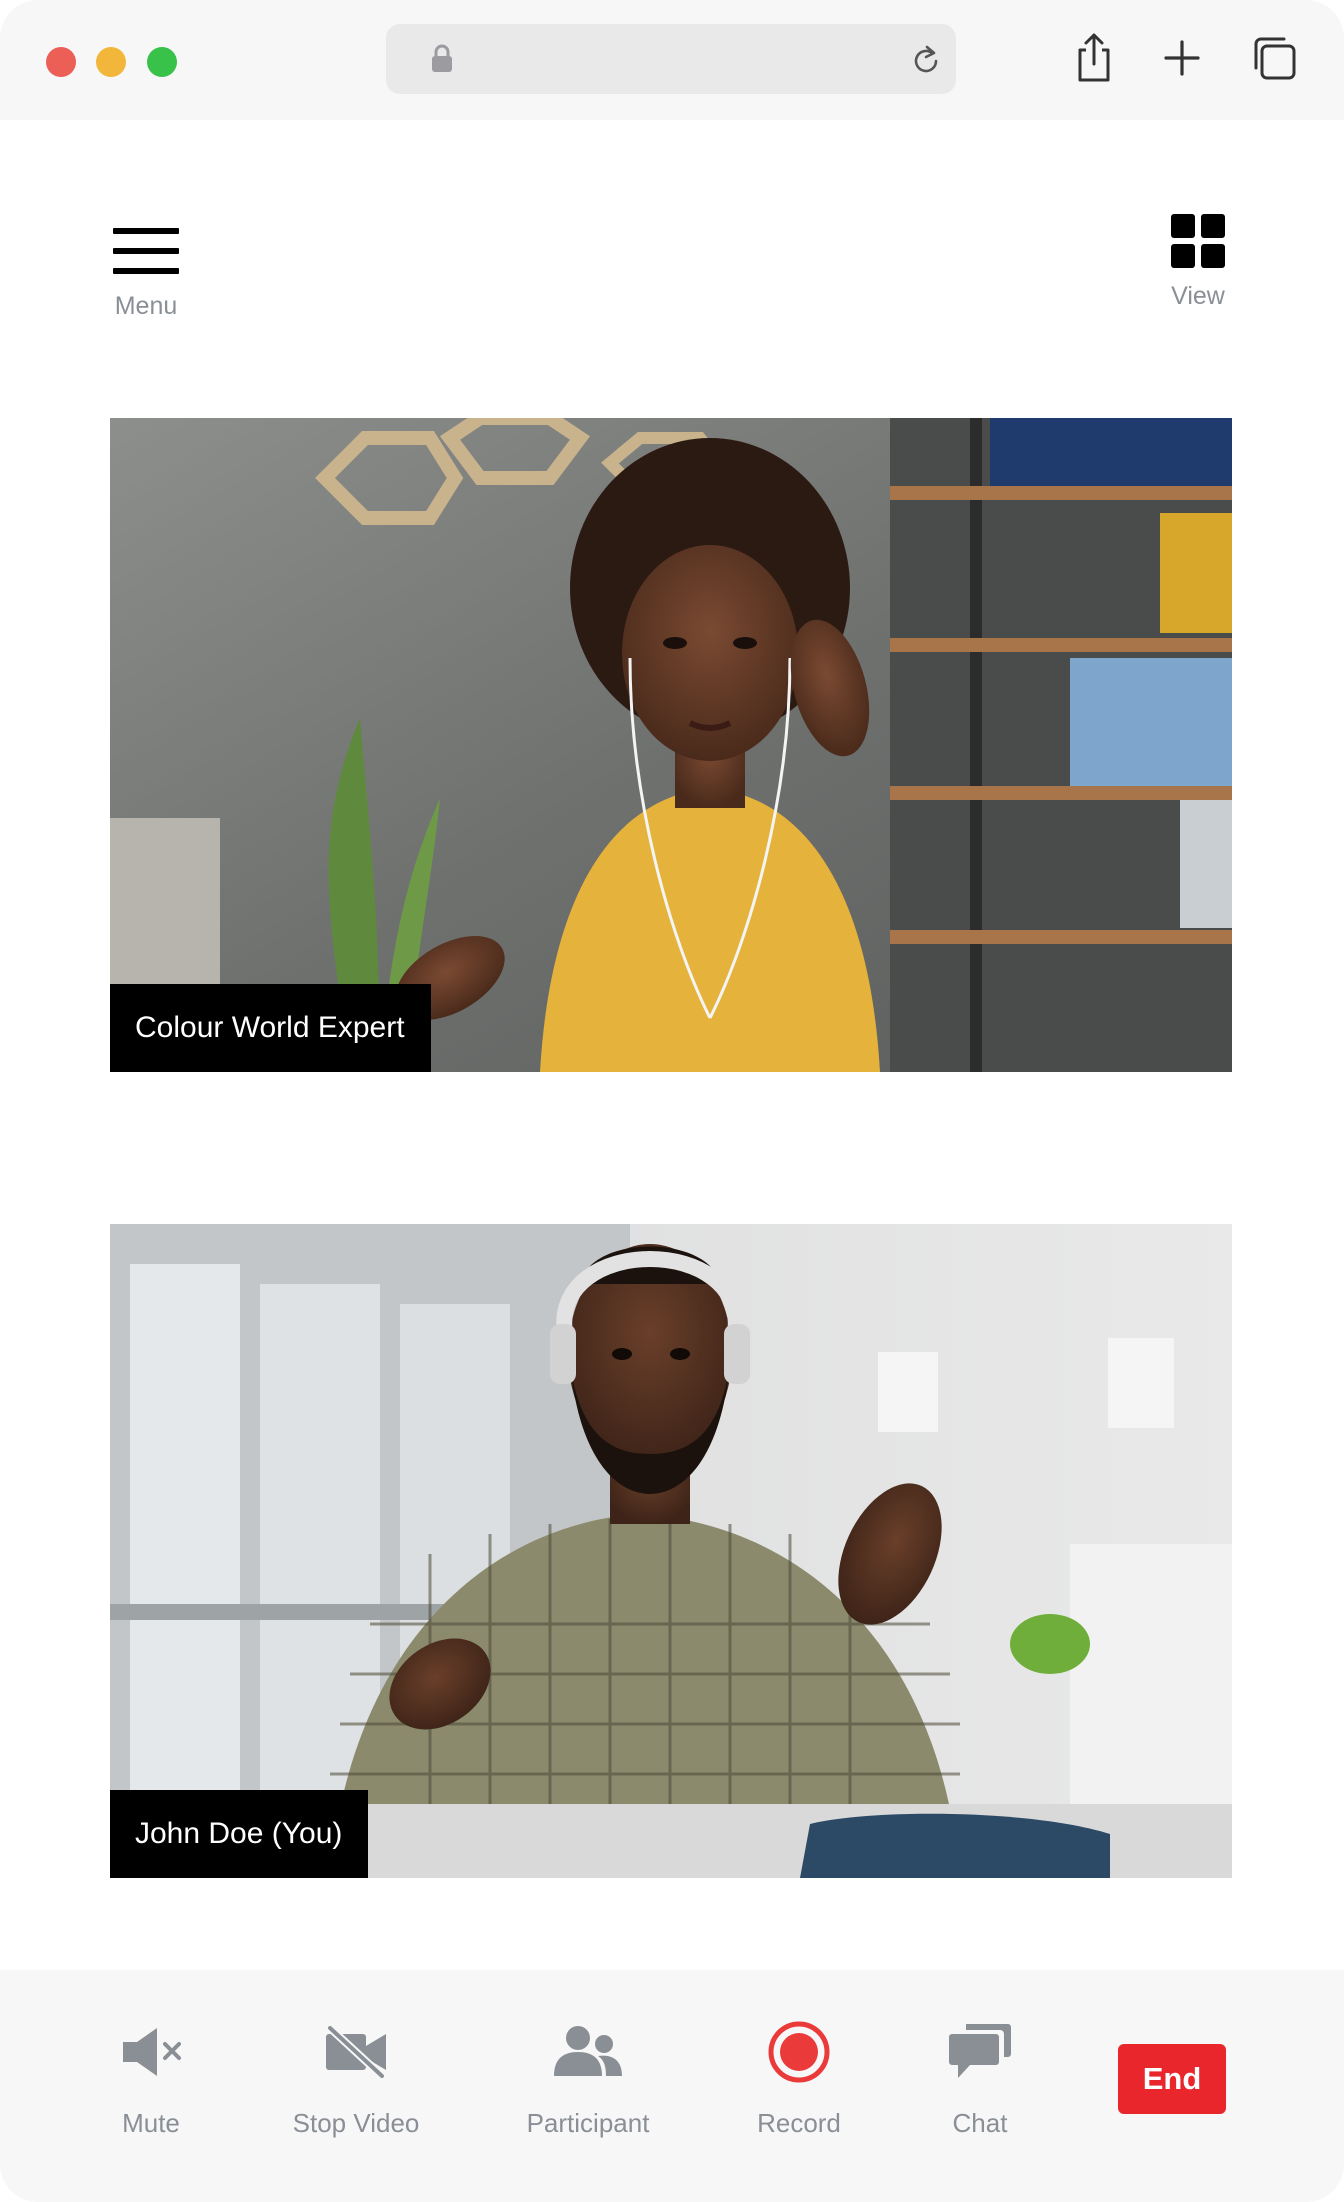 This screenshot has width=1344, height=2202. I want to click on menu-button: Menu, so click(146, 277).